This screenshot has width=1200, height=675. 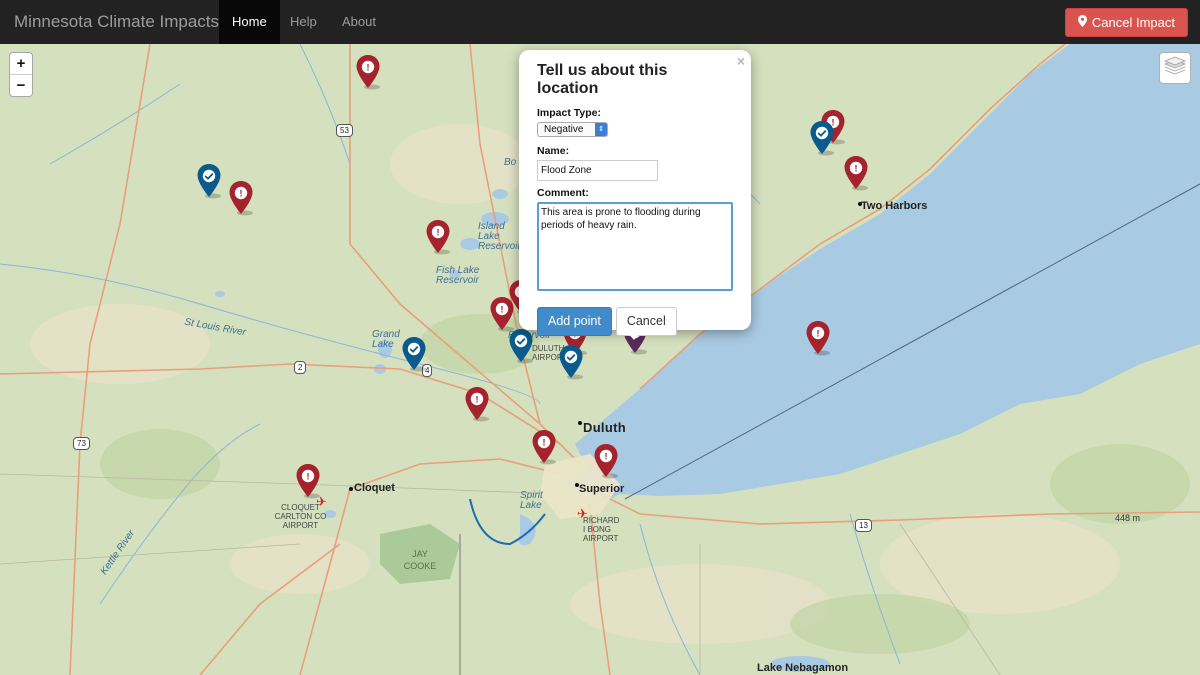 I want to click on cloquet-dot, so click(x=351, y=489).